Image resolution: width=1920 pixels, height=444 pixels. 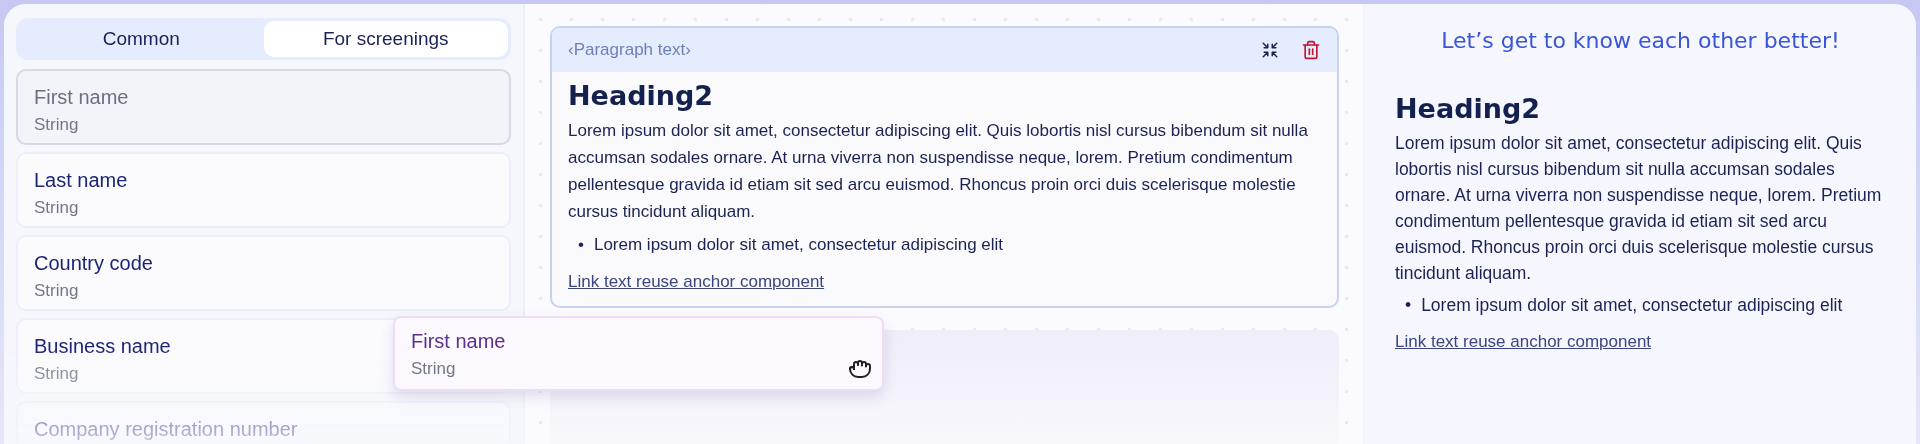 I want to click on block-tag: ‹Paragraph text›, so click(x=629, y=50).